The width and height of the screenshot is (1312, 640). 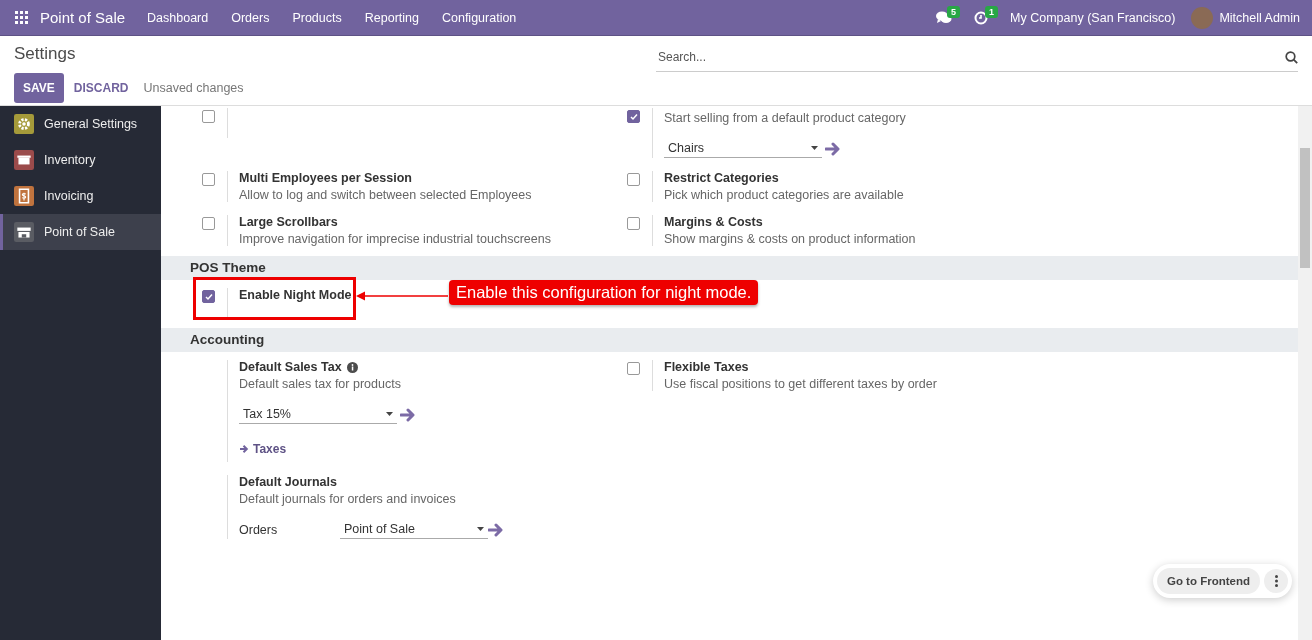 I want to click on setting-title: Multi Employees per Session, so click(x=325, y=178).